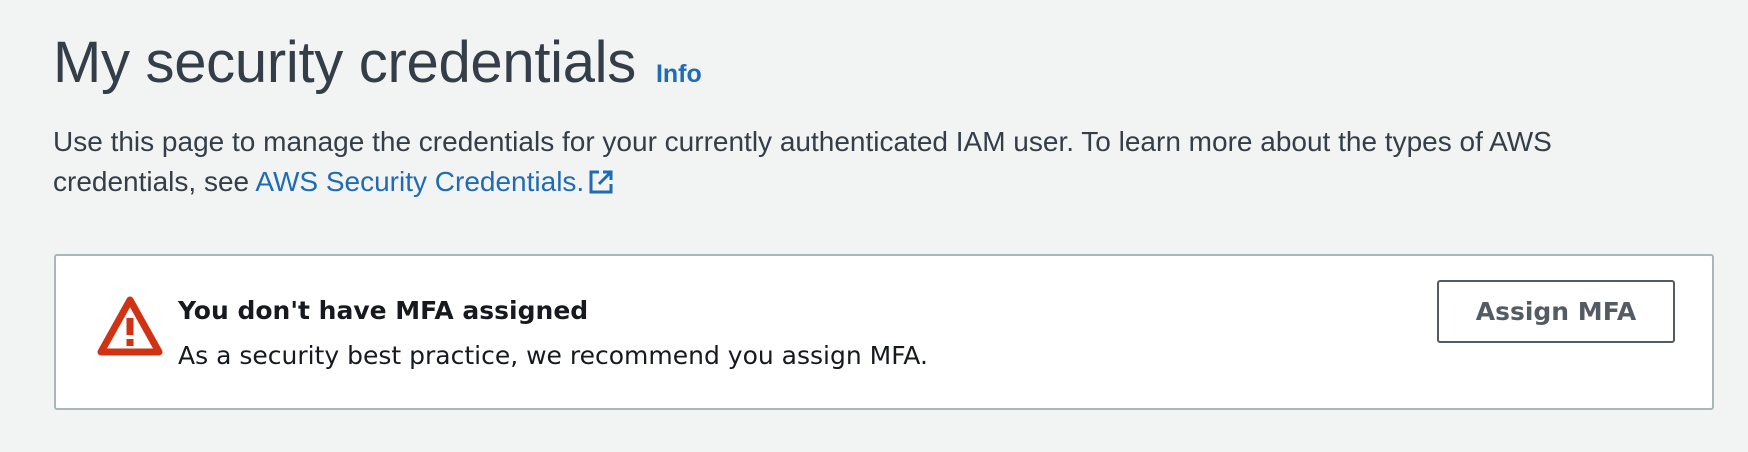  I want to click on page-title: My security credentials, so click(344, 62).